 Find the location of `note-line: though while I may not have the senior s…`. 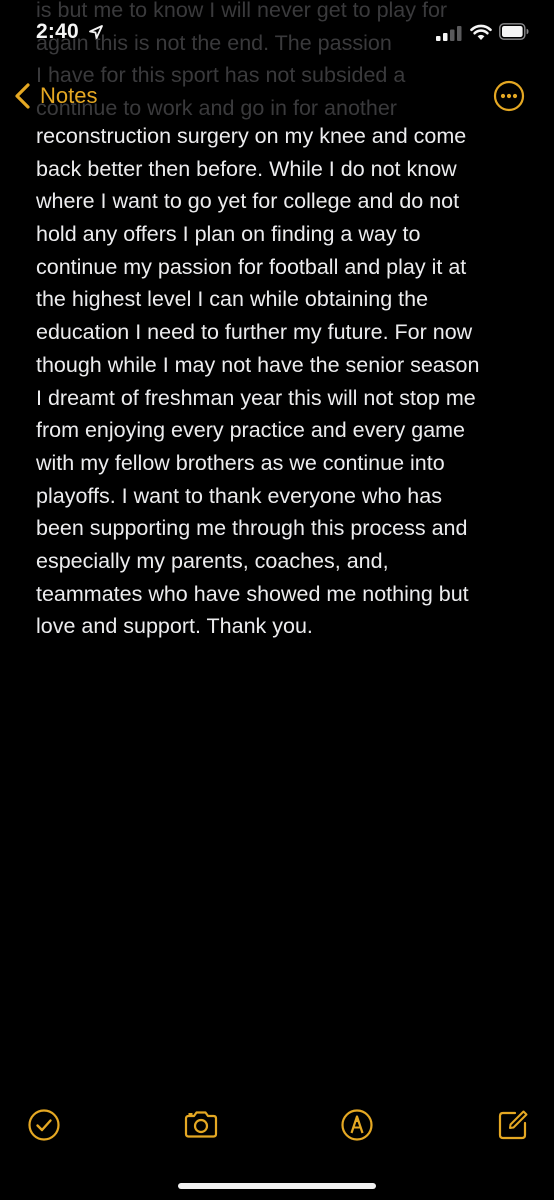

note-line: though while I may not have the senior s… is located at coordinates (258, 364).